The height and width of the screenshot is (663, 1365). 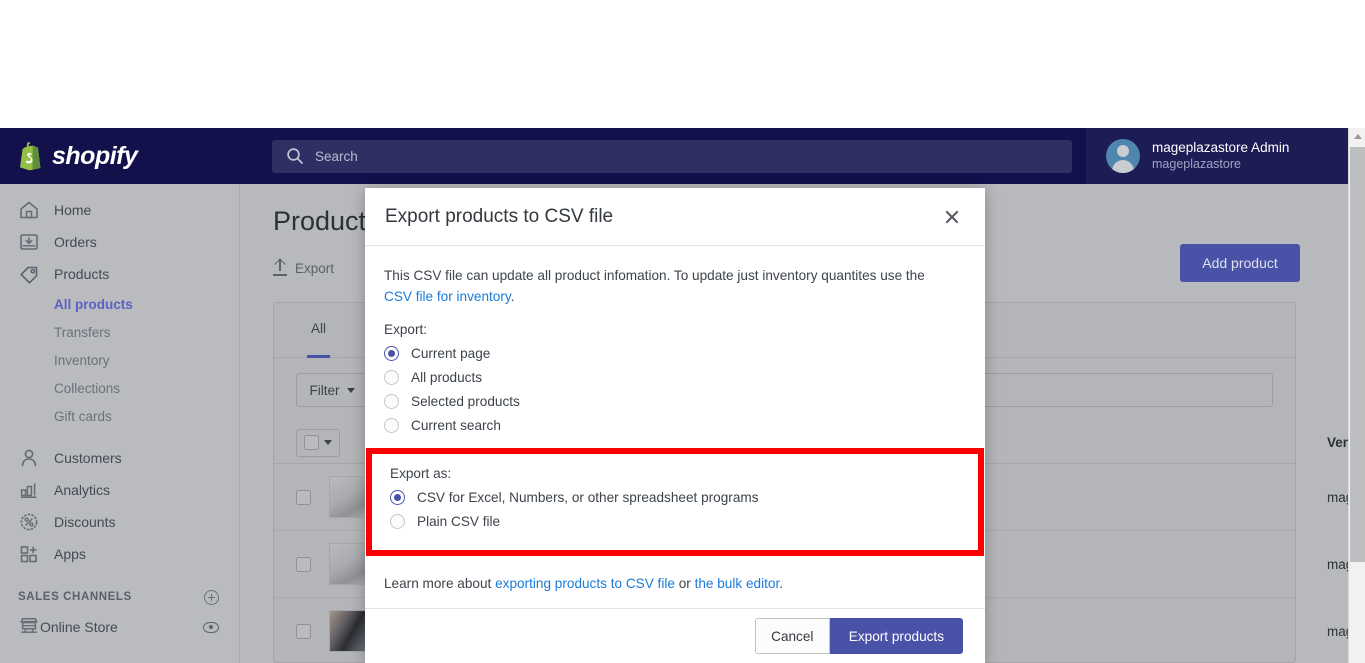 I want to click on account-store-name: mageplazastore, so click(x=1196, y=163).